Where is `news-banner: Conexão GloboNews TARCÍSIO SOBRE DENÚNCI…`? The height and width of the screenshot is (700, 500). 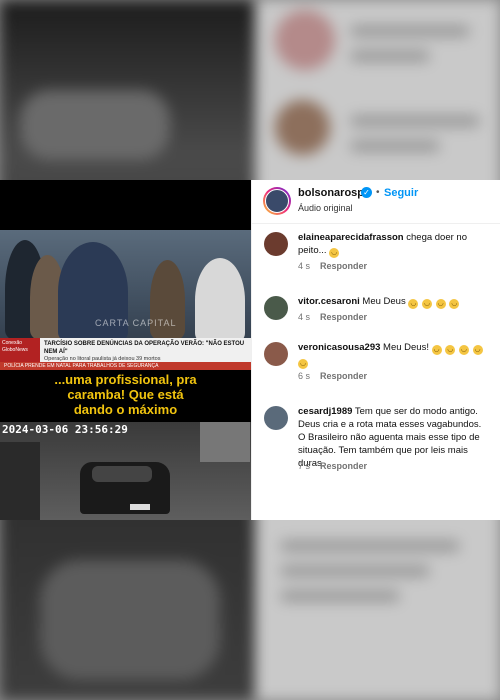 news-banner: Conexão GloboNews TARCÍSIO SOBRE DENÚNCI… is located at coordinates (125, 350).